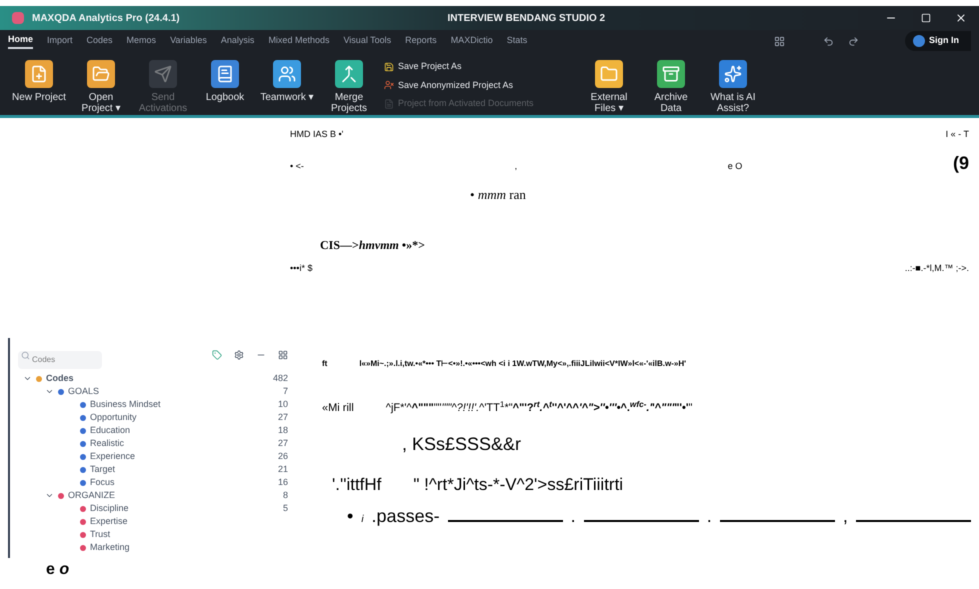 Image resolution: width=979 pixels, height=589 pixels. Describe the element at coordinates (100, 535) in the screenshot. I see `code-label: Trust` at that location.